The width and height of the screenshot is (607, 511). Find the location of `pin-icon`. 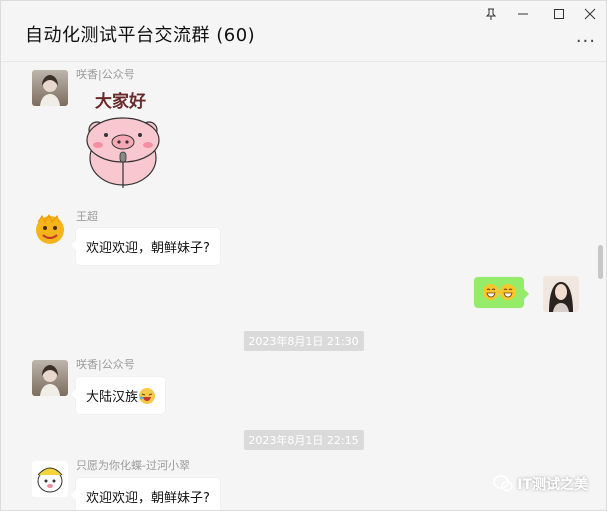

pin-icon is located at coordinates (491, 14).